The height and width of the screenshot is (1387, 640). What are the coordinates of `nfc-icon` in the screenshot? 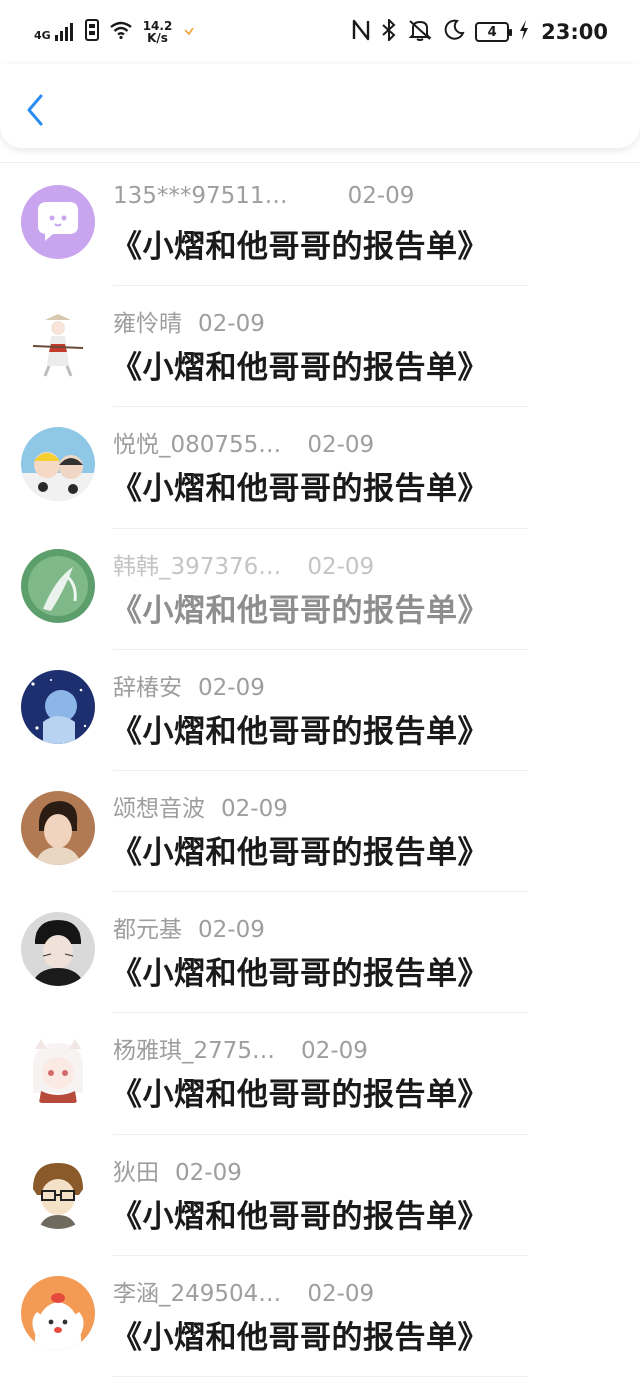 It's located at (361, 32).